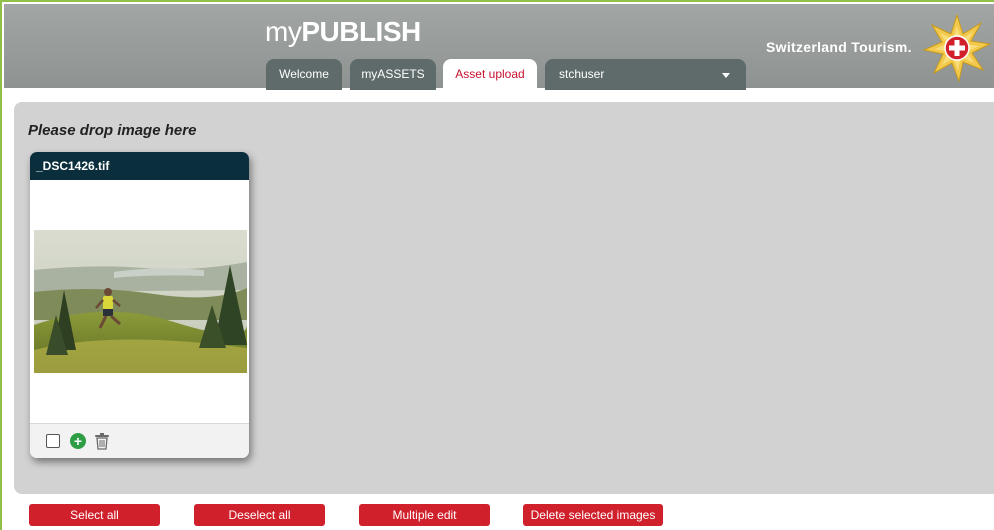 The width and height of the screenshot is (994, 530). I want to click on add-icon: +, so click(78, 441).